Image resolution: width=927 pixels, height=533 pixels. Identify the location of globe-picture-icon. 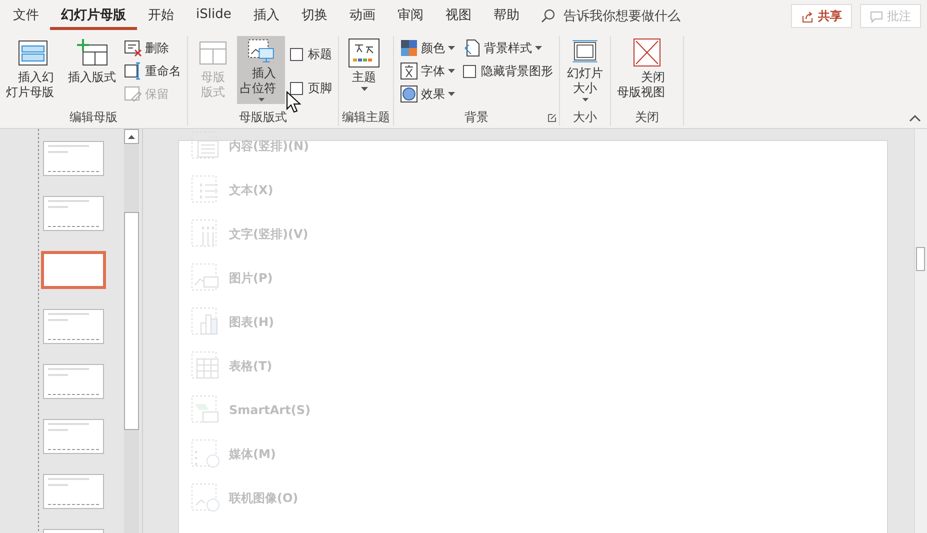
(206, 498).